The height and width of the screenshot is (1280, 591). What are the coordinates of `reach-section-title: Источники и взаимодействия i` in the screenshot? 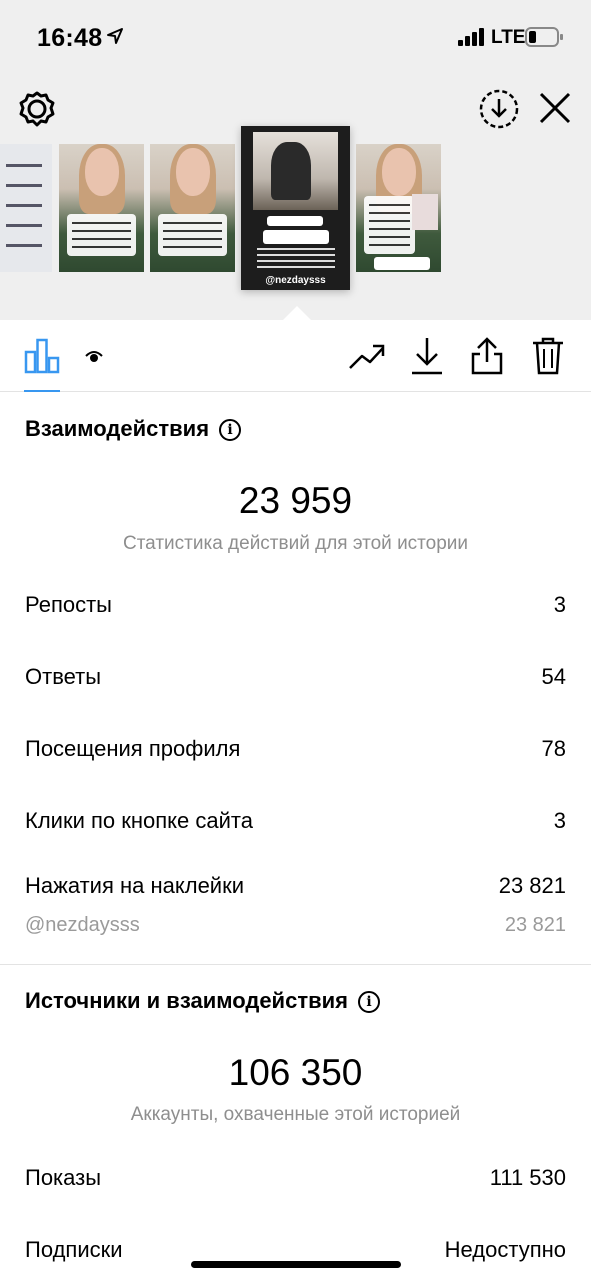 It's located at (202, 1001).